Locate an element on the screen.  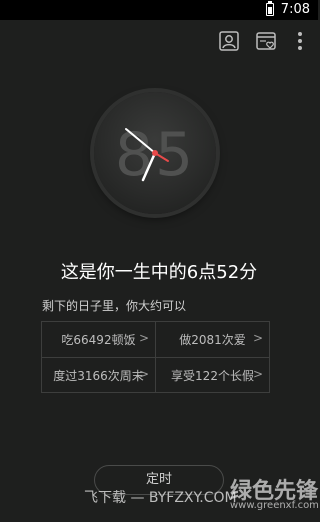
battery-icon is located at coordinates (270, 8).